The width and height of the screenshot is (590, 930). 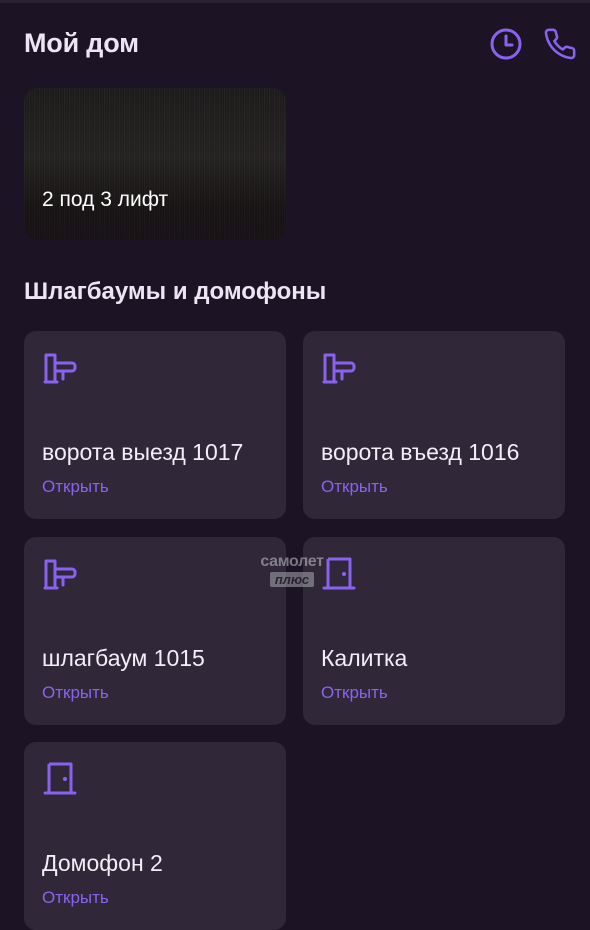 What do you see at coordinates (434, 631) in the screenshot?
I see `device-card-wicket: Калитка Открыть` at bounding box center [434, 631].